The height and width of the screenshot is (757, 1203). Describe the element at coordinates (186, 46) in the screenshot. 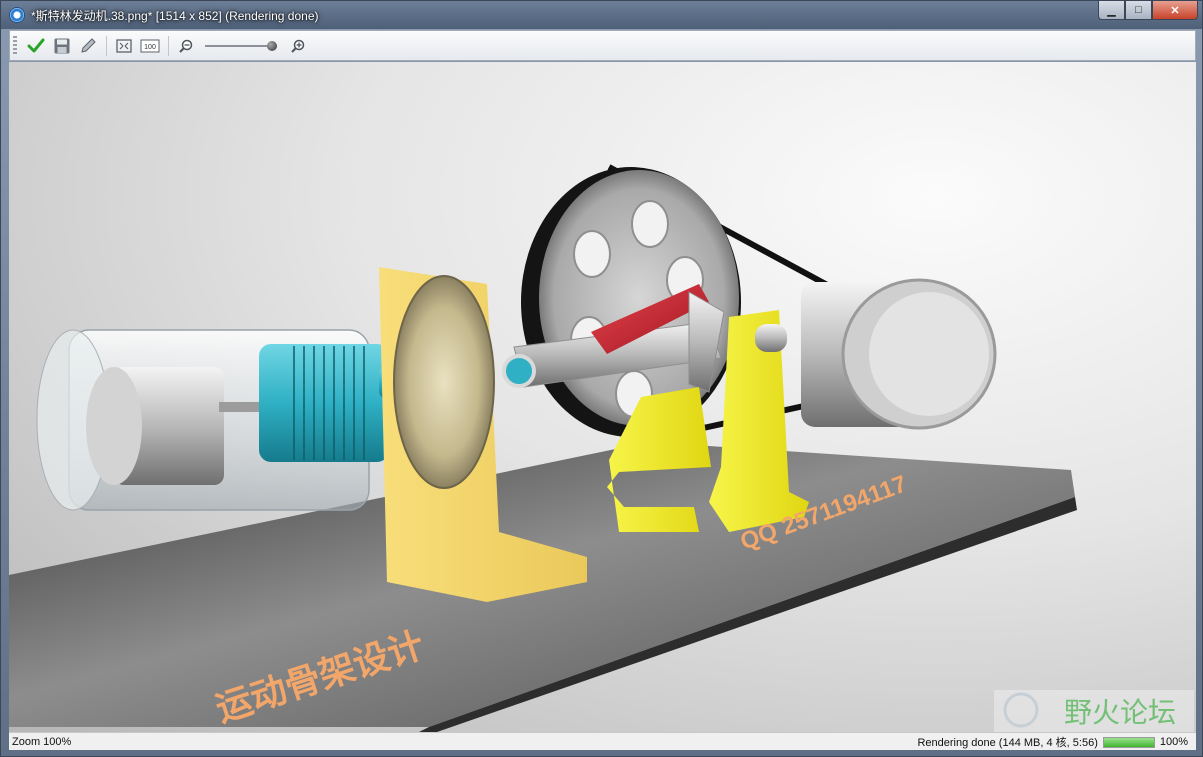

I see `zoom-out-icon` at that location.